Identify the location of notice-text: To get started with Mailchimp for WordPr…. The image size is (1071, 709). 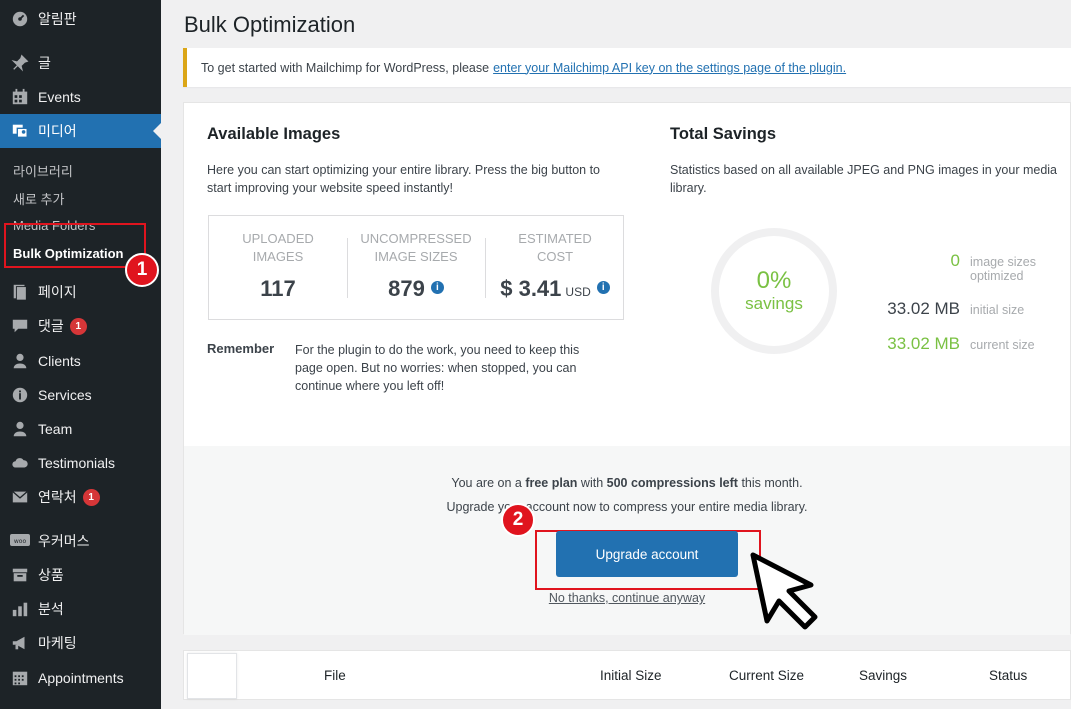
(345, 67).